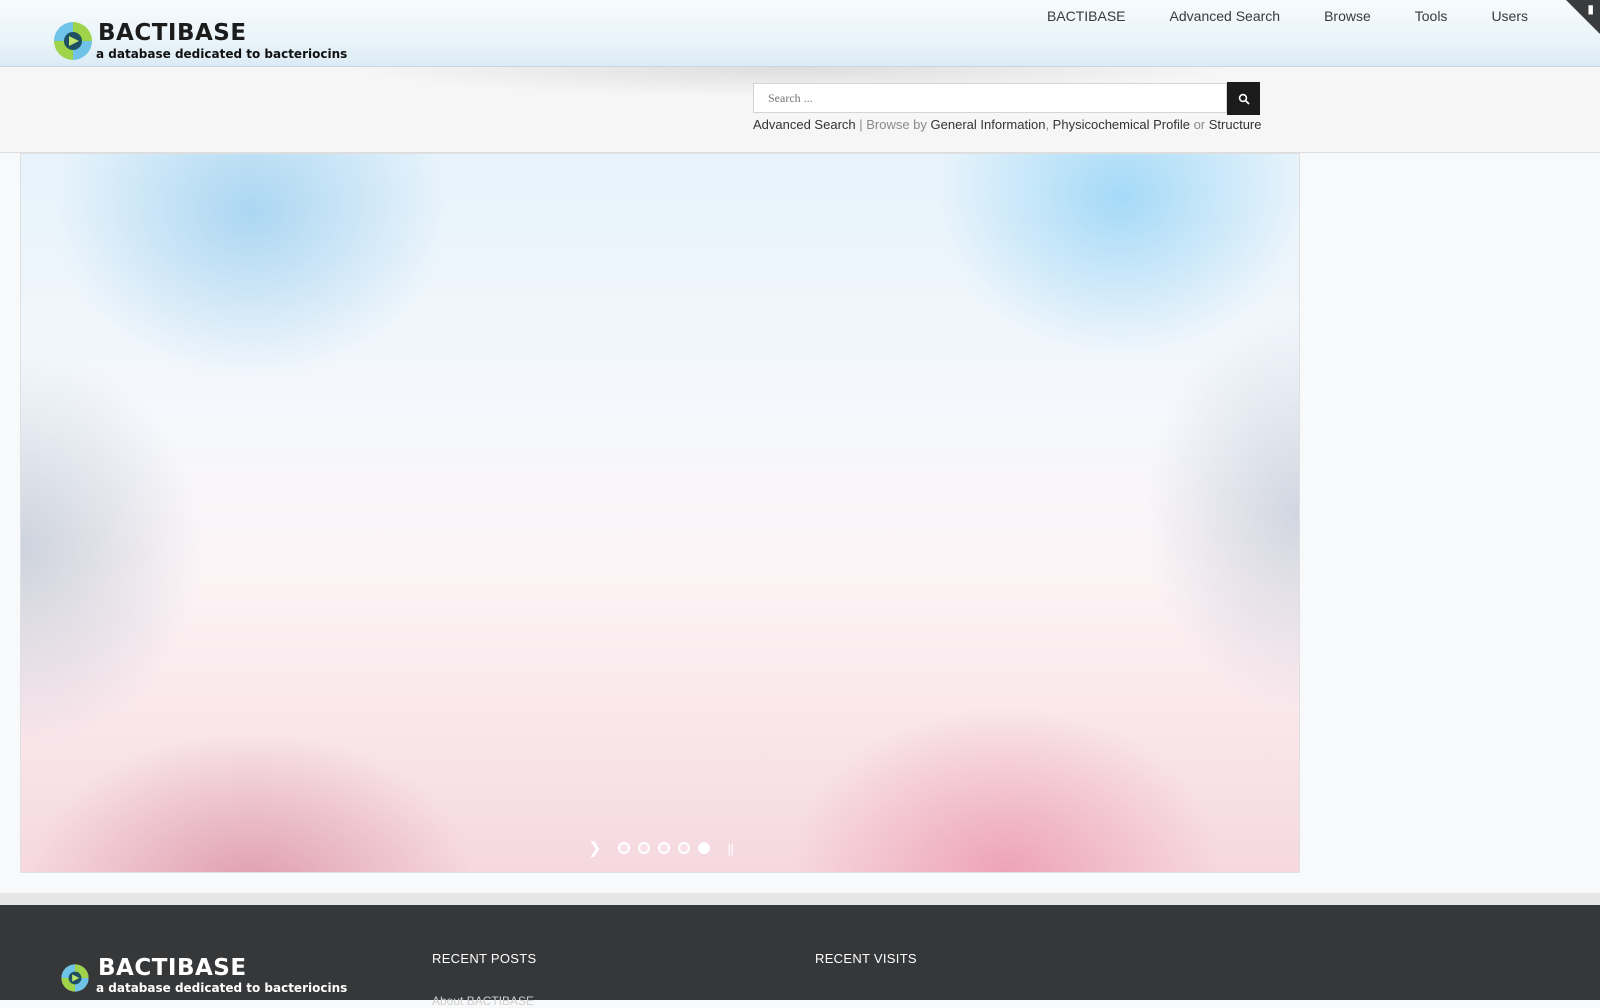 This screenshot has height=1008, width=1600. I want to click on nav-item-browse: Browse, so click(1347, 16).